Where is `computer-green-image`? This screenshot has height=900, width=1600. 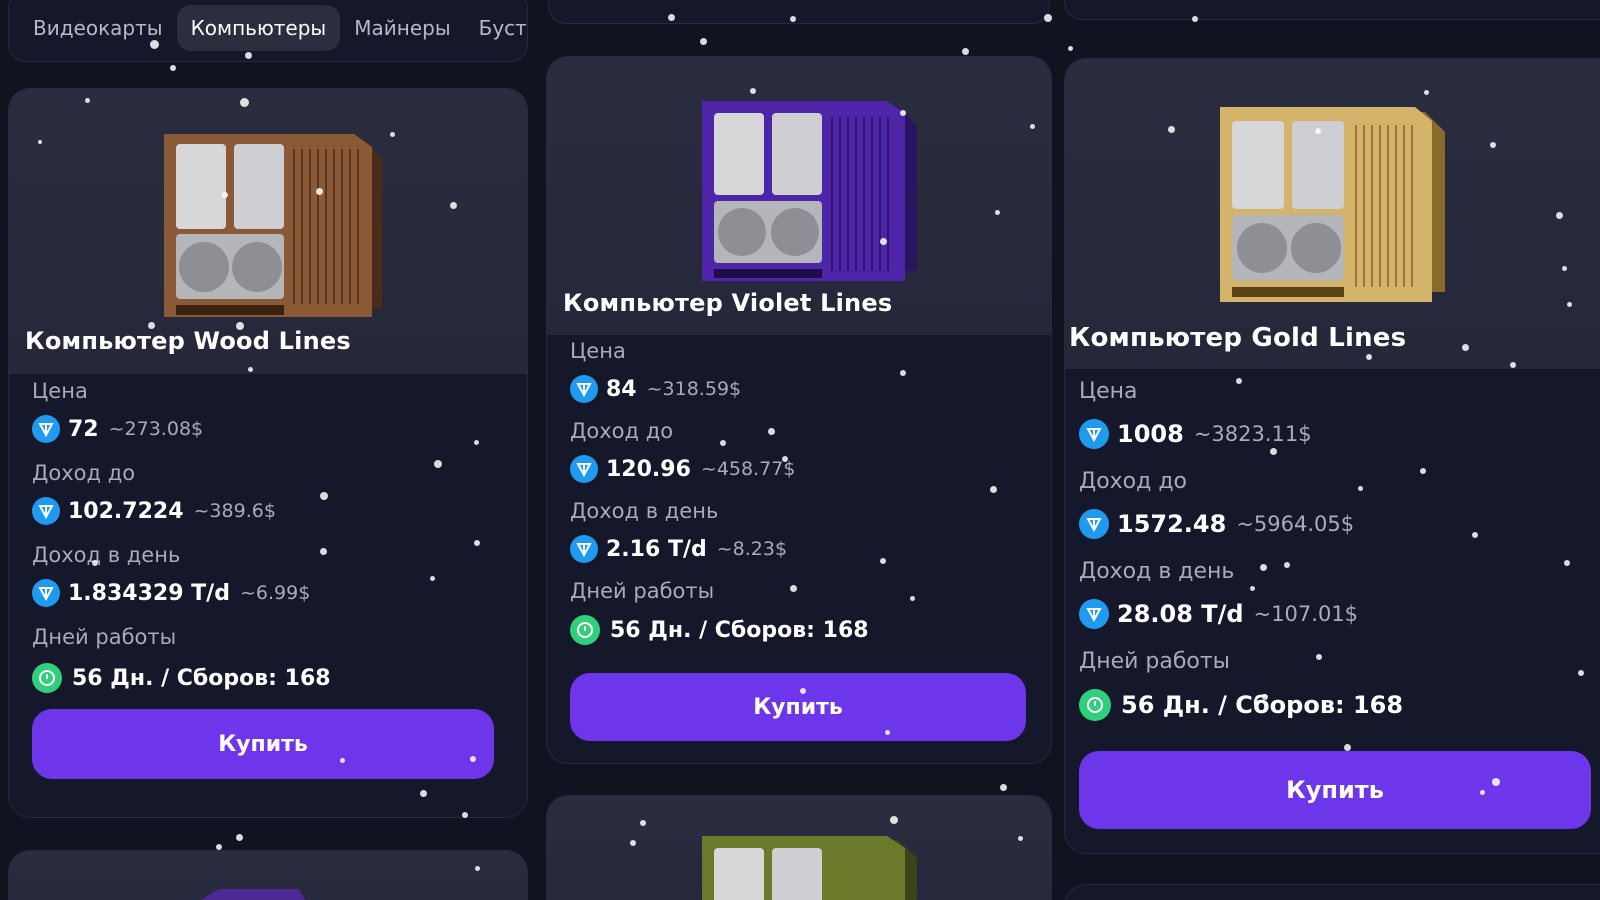 computer-green-image is located at coordinates (809, 868).